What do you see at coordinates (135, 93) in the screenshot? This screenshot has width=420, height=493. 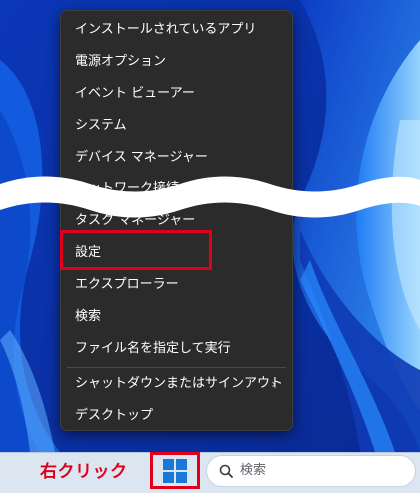 I see `menu-item-label: イベント ビューアー` at bounding box center [135, 93].